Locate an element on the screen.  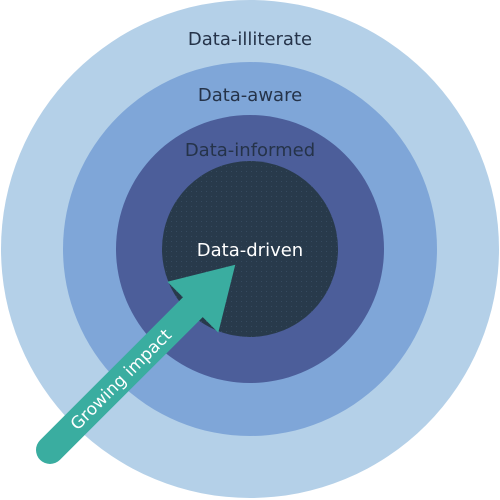
ring-label-data-aware: Data-aware is located at coordinates (250, 95).